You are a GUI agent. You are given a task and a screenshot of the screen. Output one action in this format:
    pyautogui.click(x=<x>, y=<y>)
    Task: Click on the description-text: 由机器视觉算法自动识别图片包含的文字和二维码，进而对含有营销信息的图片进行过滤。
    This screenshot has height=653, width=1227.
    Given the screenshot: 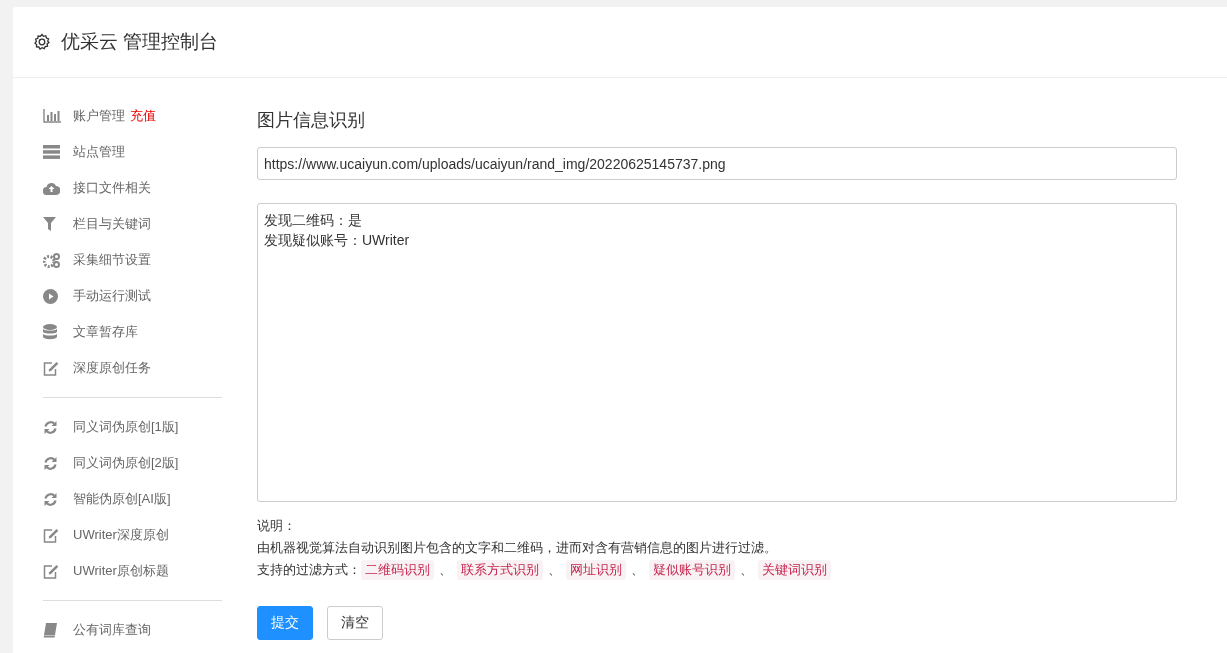 What is the action you would take?
    pyautogui.click(x=517, y=548)
    